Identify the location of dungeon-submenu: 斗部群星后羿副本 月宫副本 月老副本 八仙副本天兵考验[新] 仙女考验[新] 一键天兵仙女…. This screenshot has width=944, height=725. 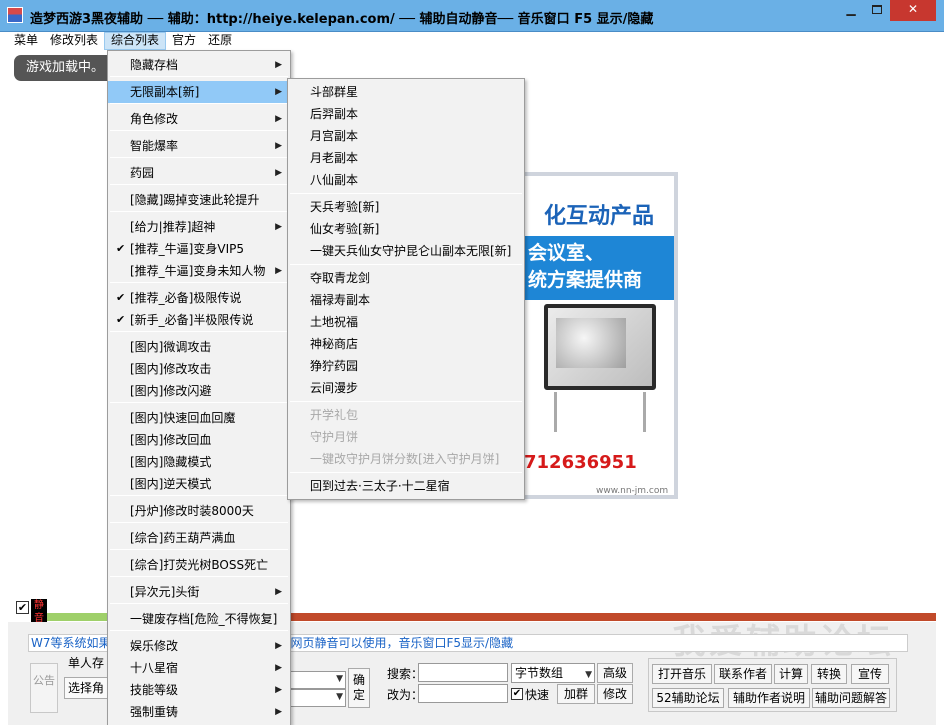
(406, 289).